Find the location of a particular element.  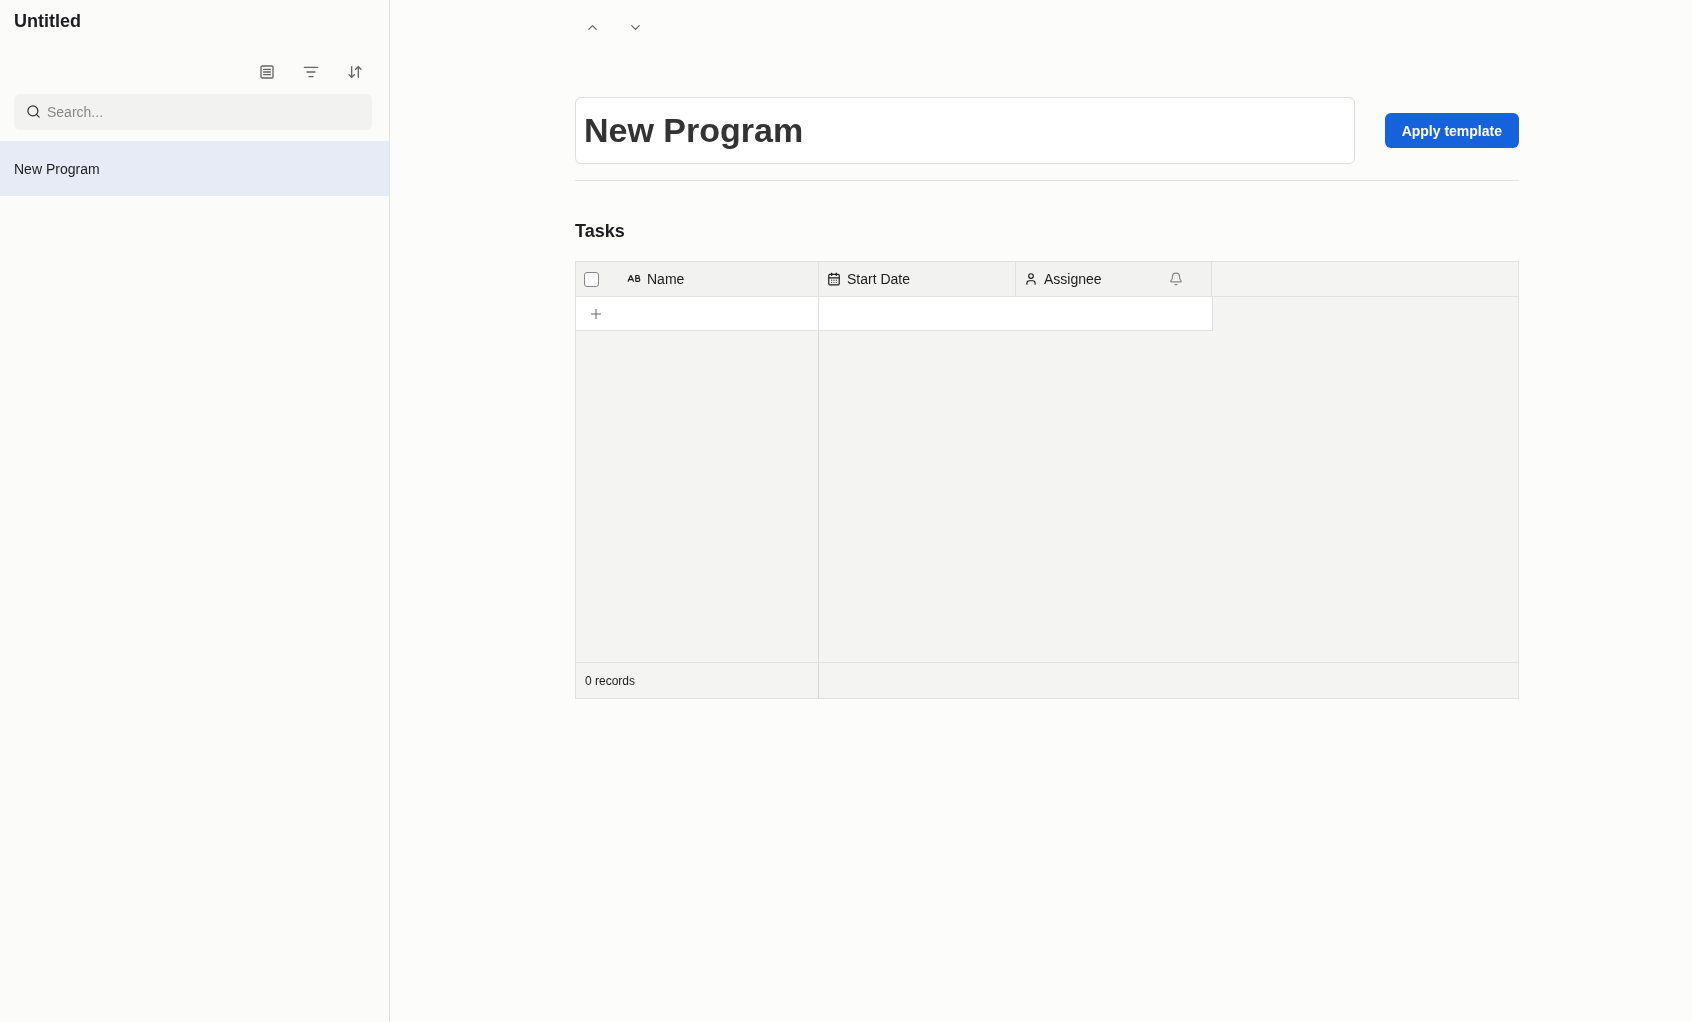

checkbox is located at coordinates (591, 279).